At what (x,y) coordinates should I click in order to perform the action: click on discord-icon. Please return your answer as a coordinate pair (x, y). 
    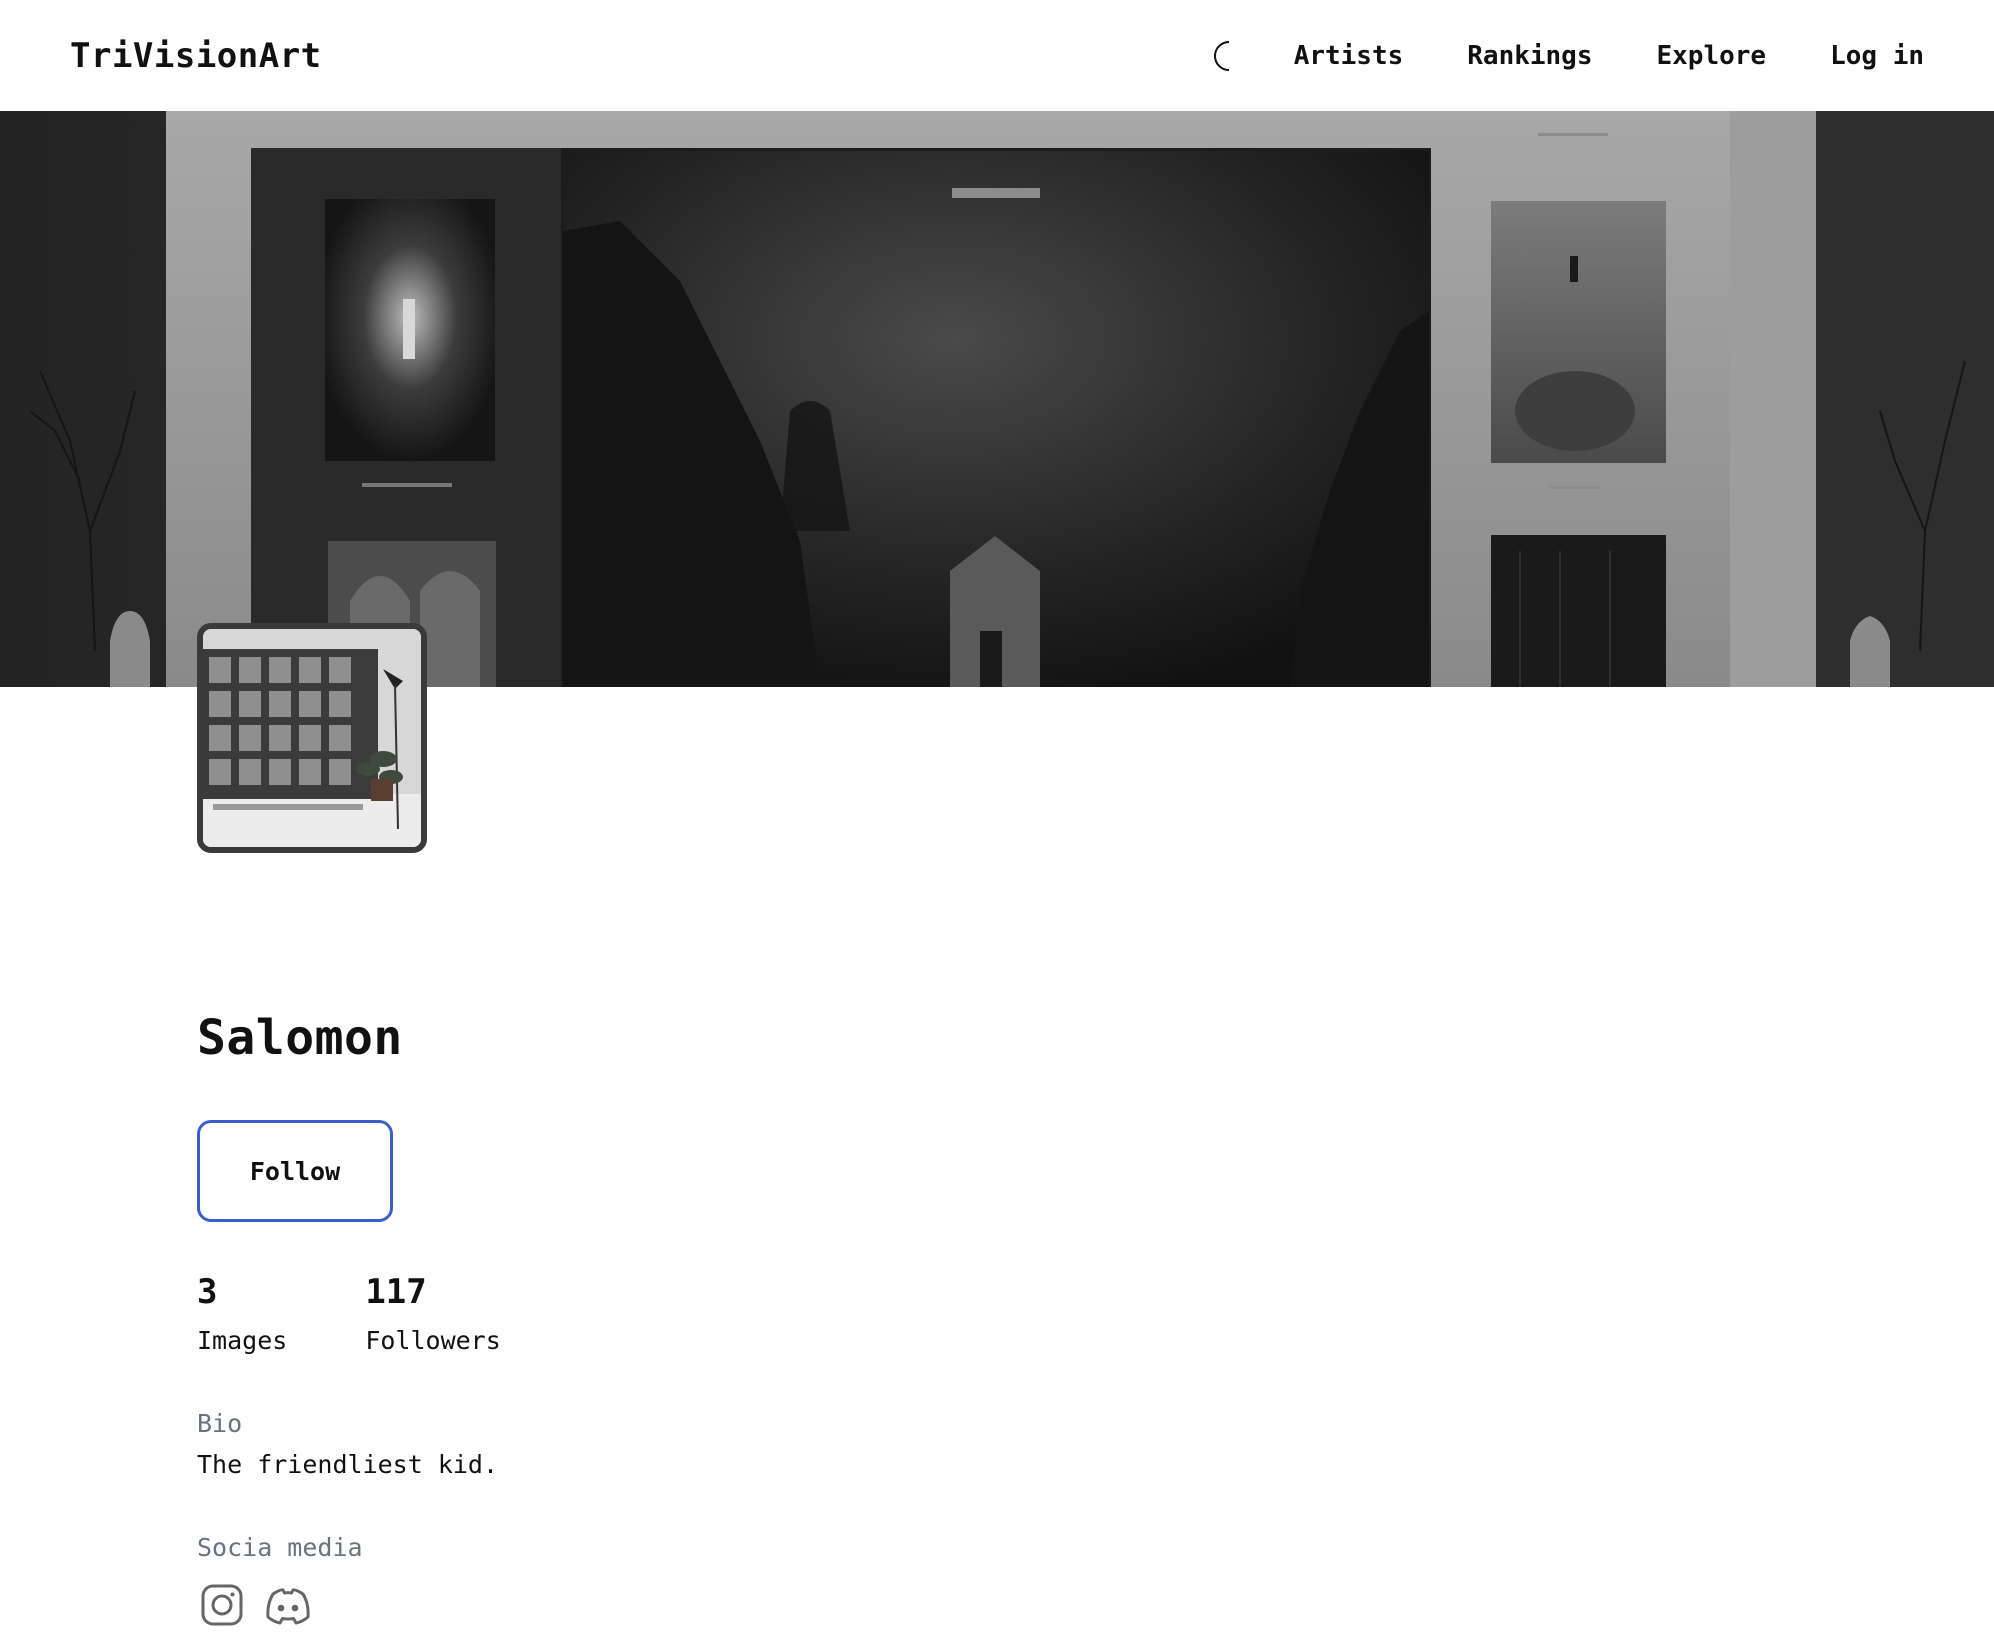
    Looking at the image, I should click on (288, 1605).